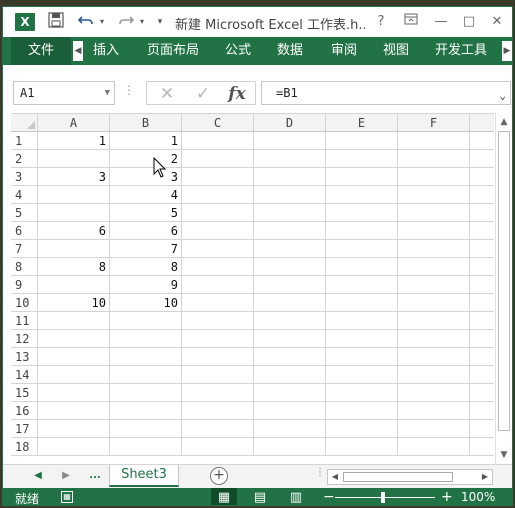 Image resolution: width=515 pixels, height=508 pixels. What do you see at coordinates (74, 177) in the screenshot?
I see `cell: 3` at bounding box center [74, 177].